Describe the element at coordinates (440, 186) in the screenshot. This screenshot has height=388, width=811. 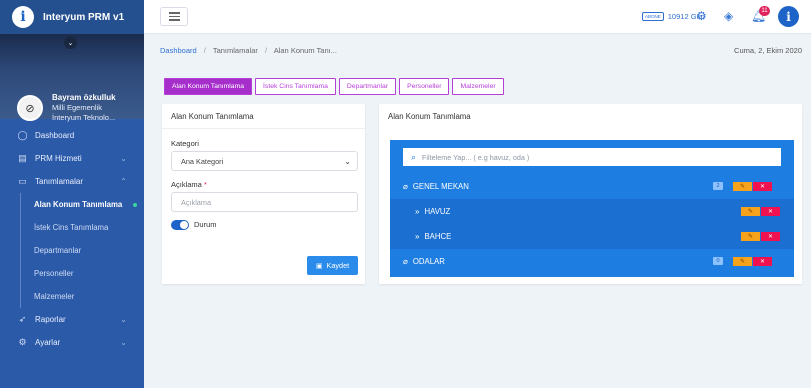
I see `tree-row-label: GENEL MEKAN` at that location.